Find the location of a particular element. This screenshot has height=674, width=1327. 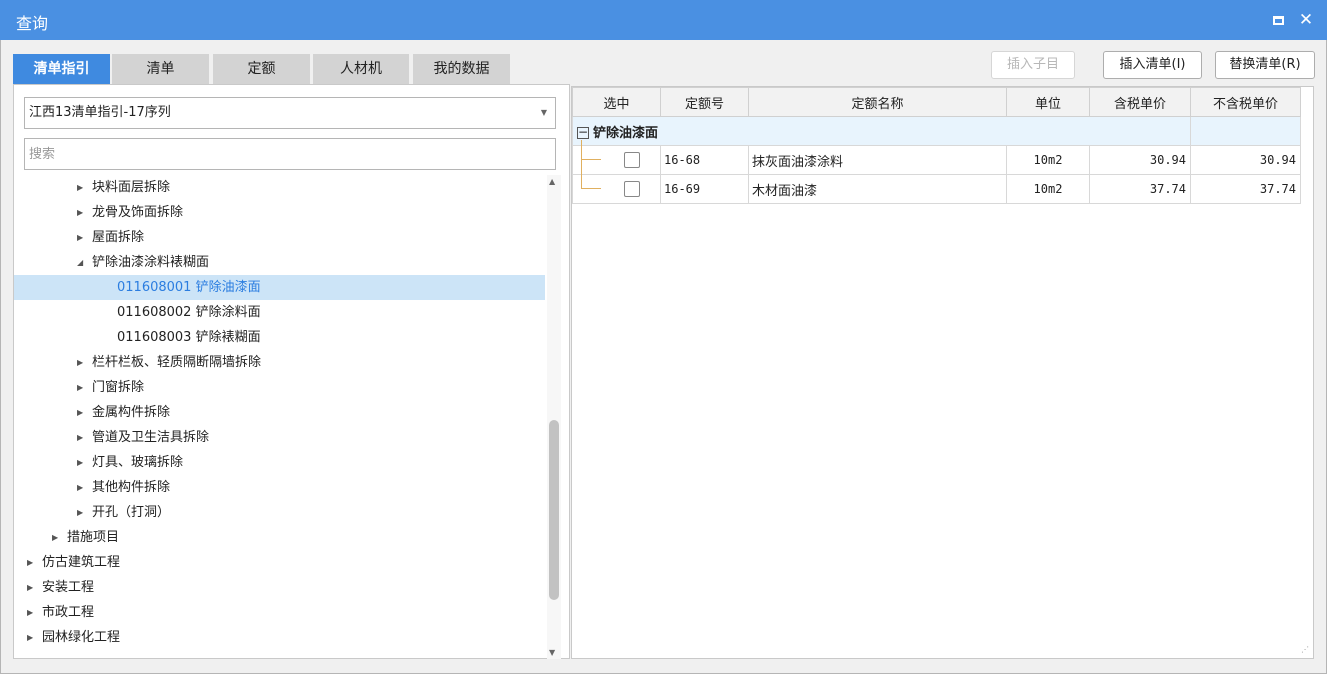

tab-list-guide: 清单指引 is located at coordinates (61, 69).